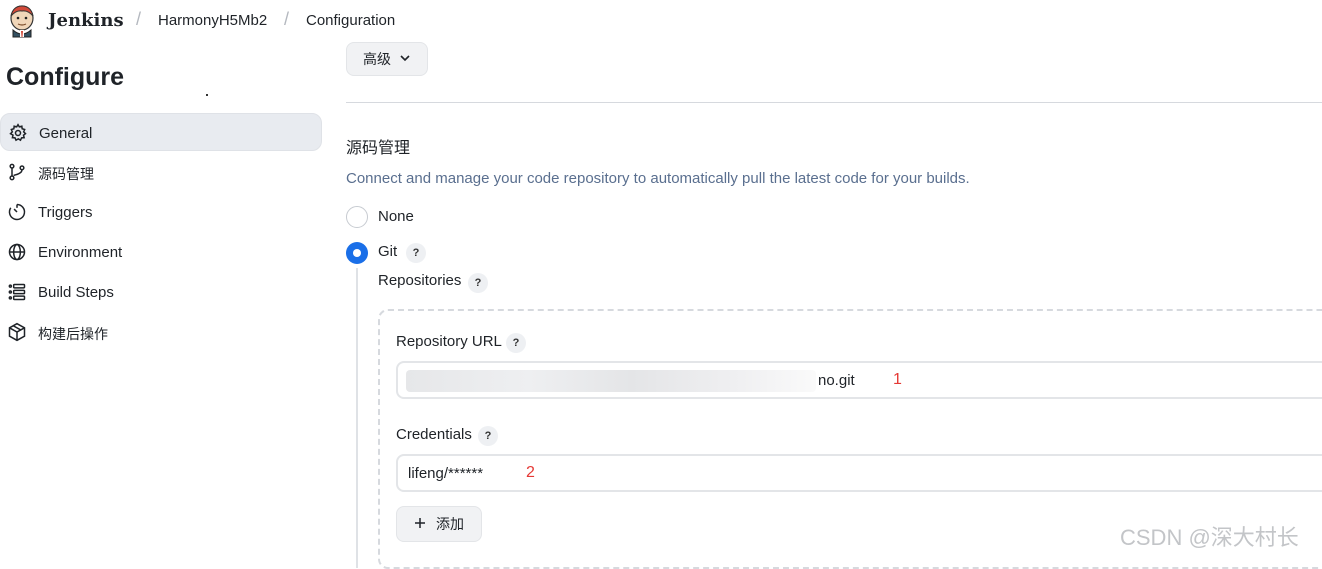  I want to click on list-icon, so click(17, 292).